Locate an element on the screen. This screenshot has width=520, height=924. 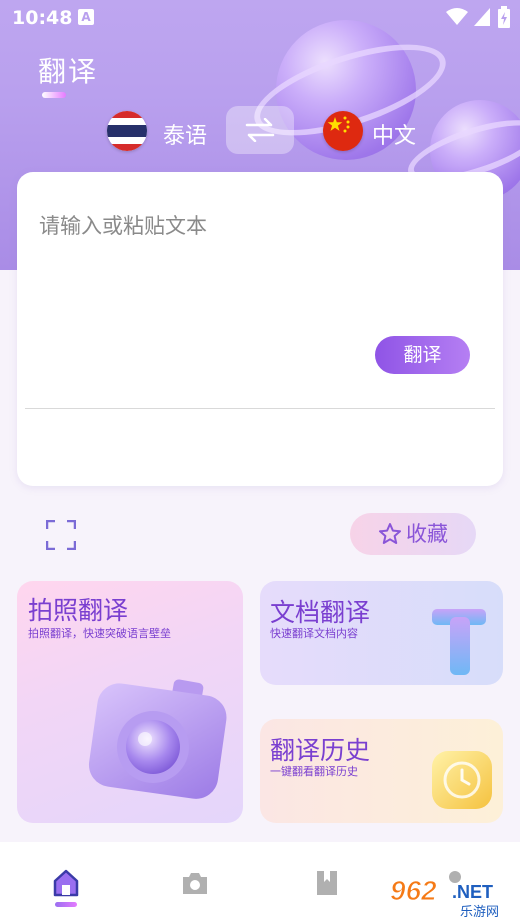
wifi-icon is located at coordinates (457, 16).